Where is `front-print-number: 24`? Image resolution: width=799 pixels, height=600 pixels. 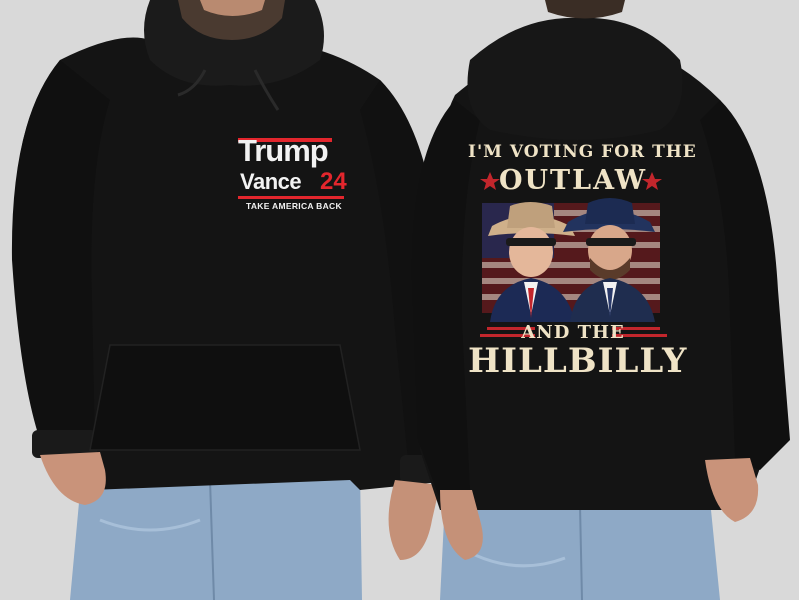 front-print-number: 24 is located at coordinates (333, 181).